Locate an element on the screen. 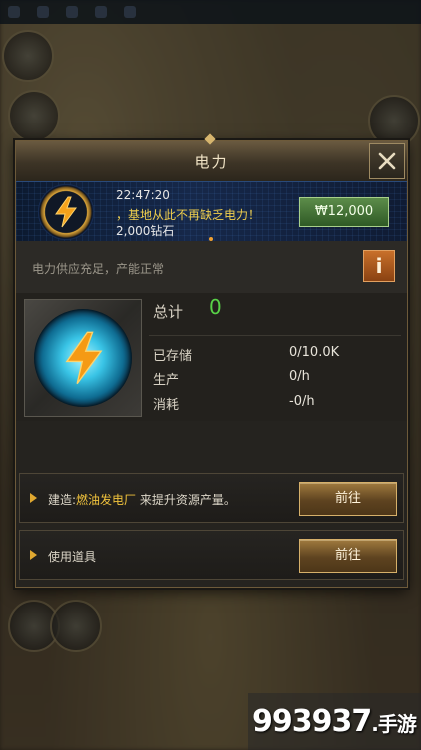 The width and height of the screenshot is (421, 750). build-action-row: 建造:燃油发电厂 来提升资源产量。 前往 is located at coordinates (211, 498).